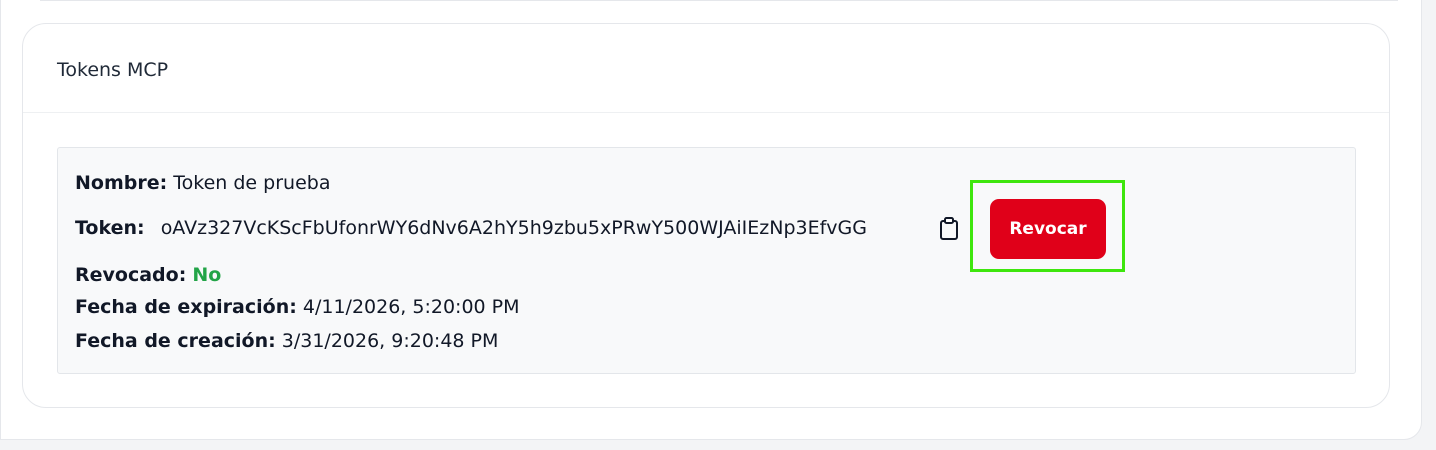 The height and width of the screenshot is (450, 1436). Describe the element at coordinates (252, 183) in the screenshot. I see `token-name-value: Token de prueba` at that location.